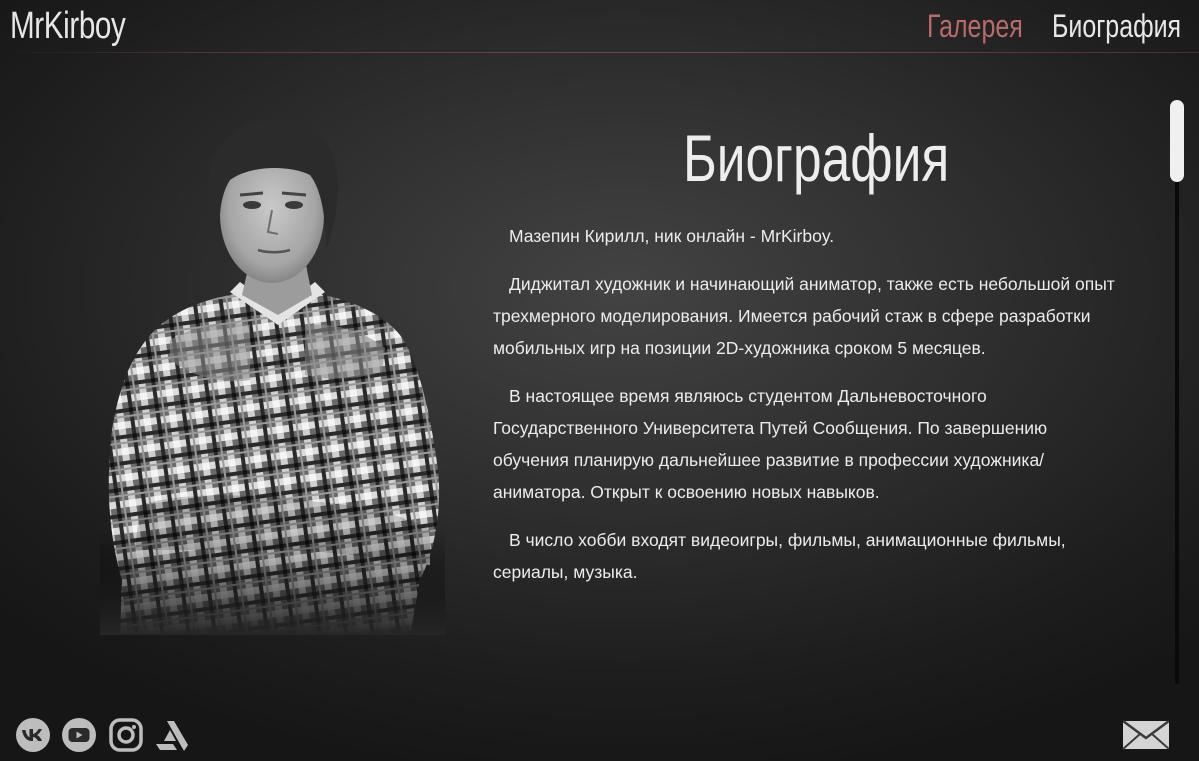 The width and height of the screenshot is (1199, 761). I want to click on scrollbar-track, so click(1177, 392).